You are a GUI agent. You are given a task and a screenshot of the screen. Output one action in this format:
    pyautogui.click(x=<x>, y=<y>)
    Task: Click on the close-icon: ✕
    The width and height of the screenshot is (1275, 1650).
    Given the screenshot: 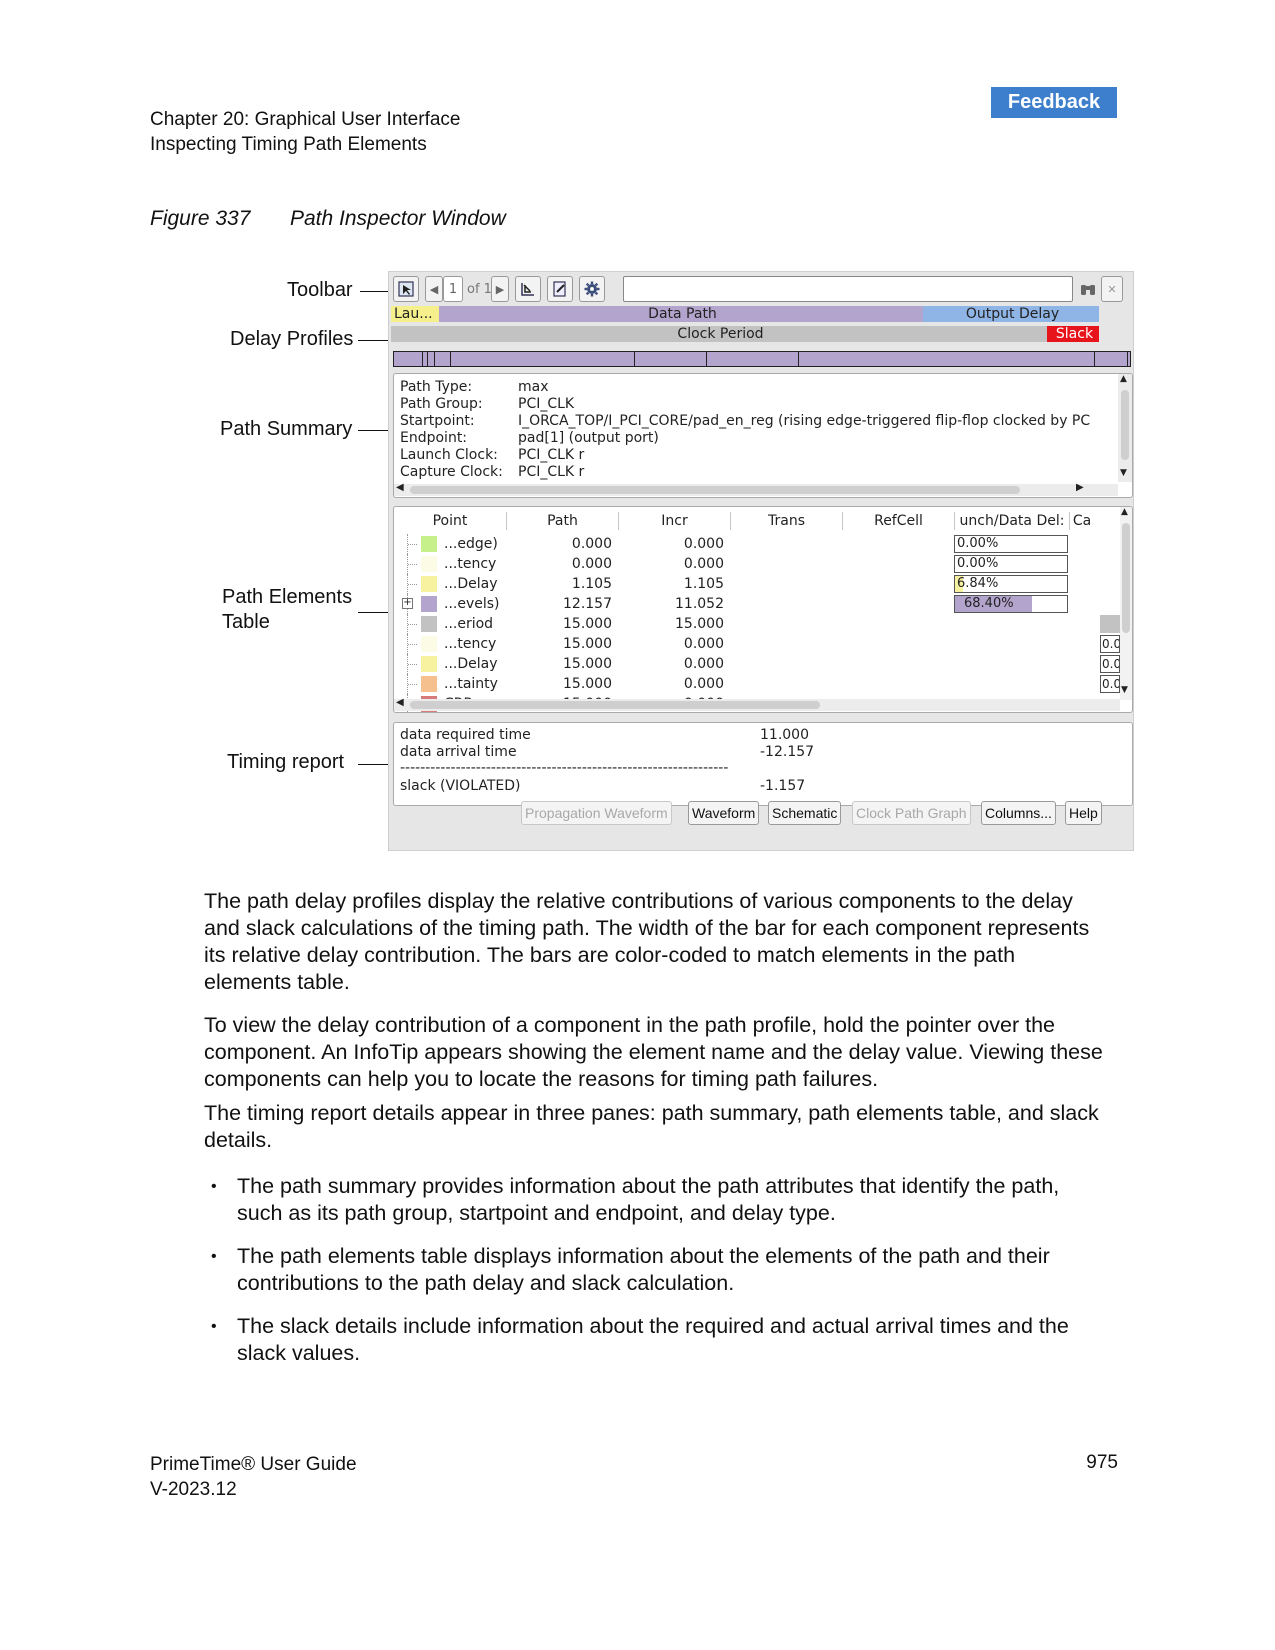 What is the action you would take?
    pyautogui.click(x=1112, y=289)
    